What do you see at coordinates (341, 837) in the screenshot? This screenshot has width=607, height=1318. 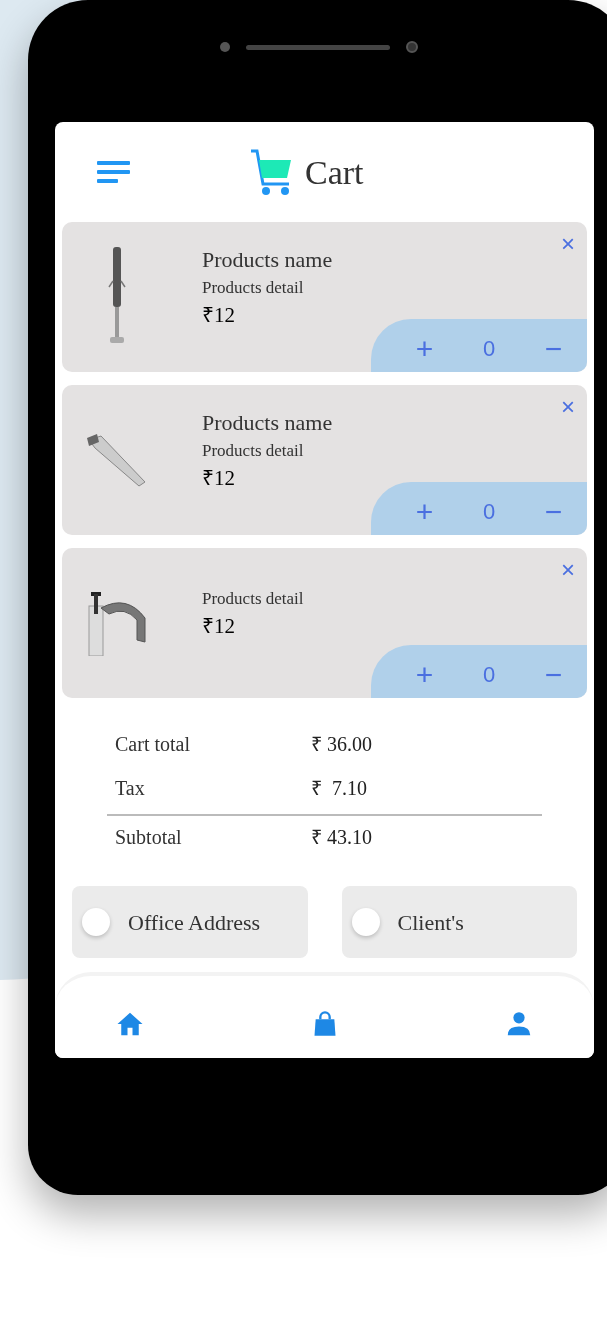 I see `summary-value: ₹ 43.10` at bounding box center [341, 837].